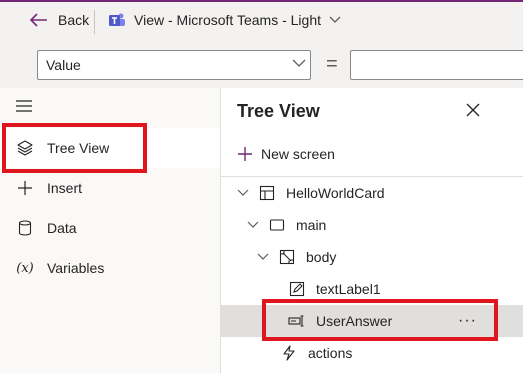  Describe the element at coordinates (74, 20) in the screenshot. I see `back-label: Back` at that location.